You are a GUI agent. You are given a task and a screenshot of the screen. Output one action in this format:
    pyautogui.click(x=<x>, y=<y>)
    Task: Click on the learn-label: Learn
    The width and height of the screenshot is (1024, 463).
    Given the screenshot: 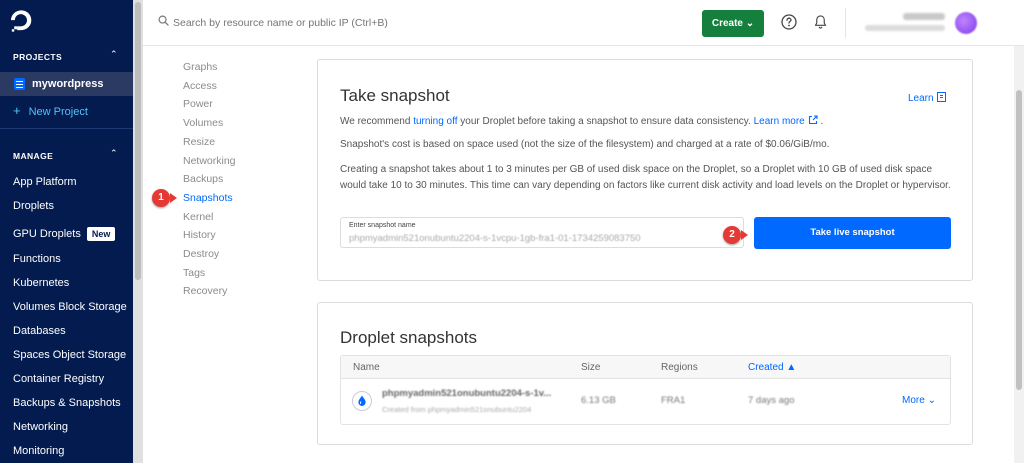 What is the action you would take?
    pyautogui.click(x=921, y=98)
    